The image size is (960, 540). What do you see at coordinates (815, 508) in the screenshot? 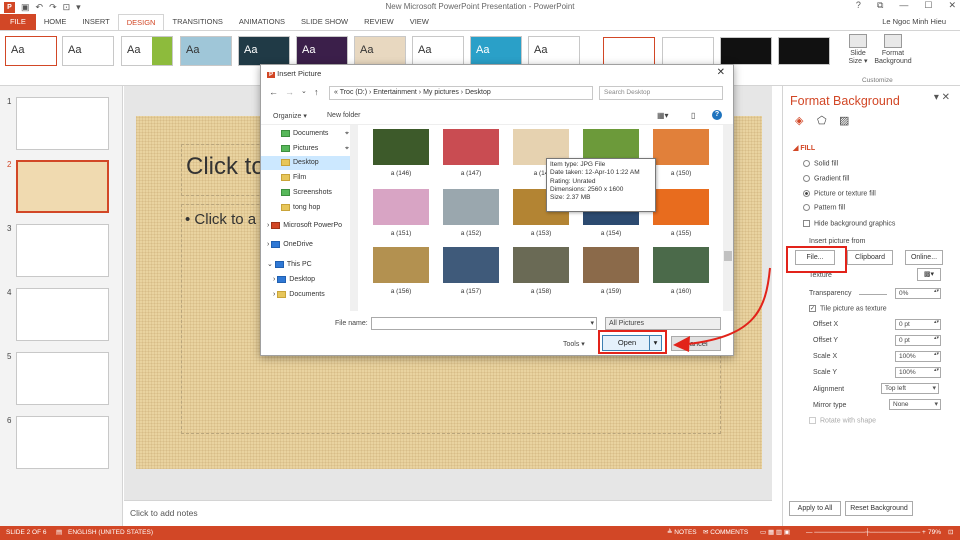
I see `apply-to-all-button: Apply to All` at bounding box center [815, 508].